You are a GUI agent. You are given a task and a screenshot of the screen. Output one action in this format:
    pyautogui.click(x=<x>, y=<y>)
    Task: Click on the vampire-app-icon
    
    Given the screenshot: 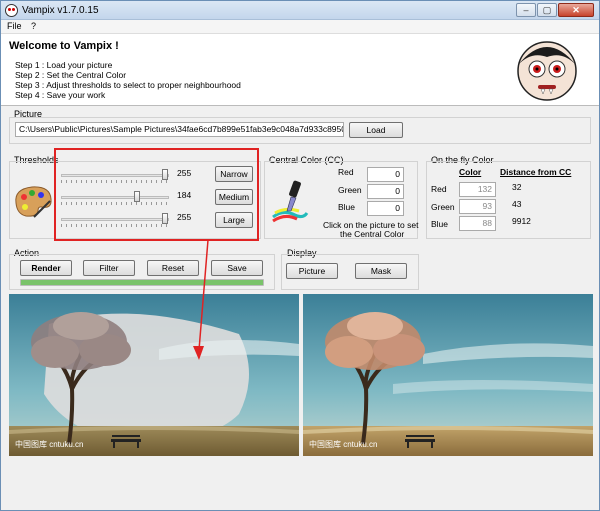 What is the action you would take?
    pyautogui.click(x=11, y=10)
    